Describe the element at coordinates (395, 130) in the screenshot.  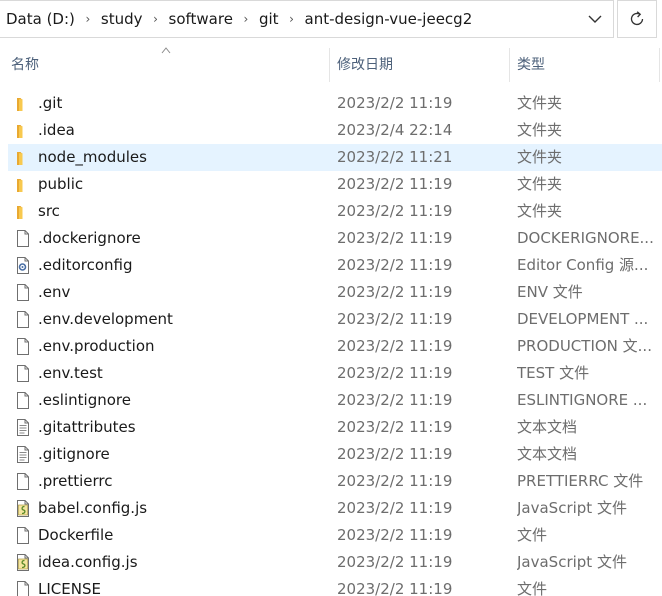
I see `file-date-modified: 2023/2/4 22:14` at that location.